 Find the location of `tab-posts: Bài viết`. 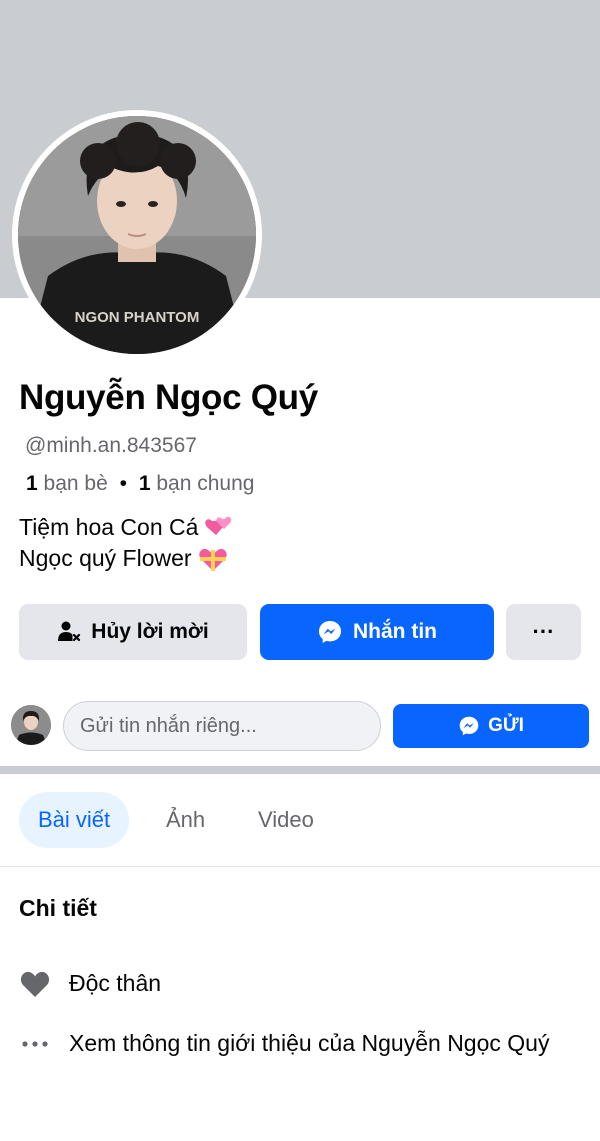

tab-posts: Bài viết is located at coordinates (74, 820).